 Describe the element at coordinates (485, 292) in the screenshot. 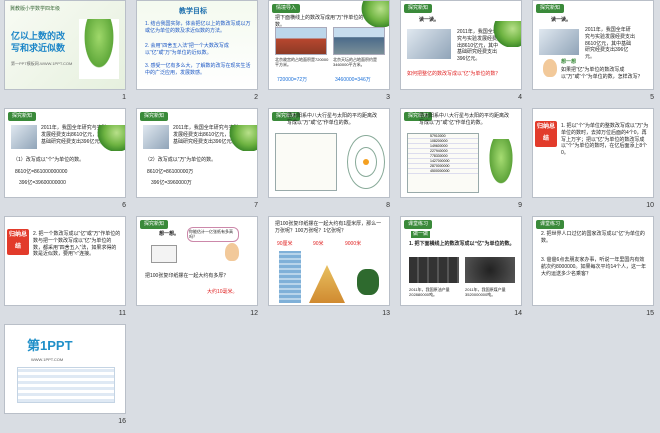

I see `slide-14-caption-2: 2011年，我国原煤产量3520000000吨。` at that location.